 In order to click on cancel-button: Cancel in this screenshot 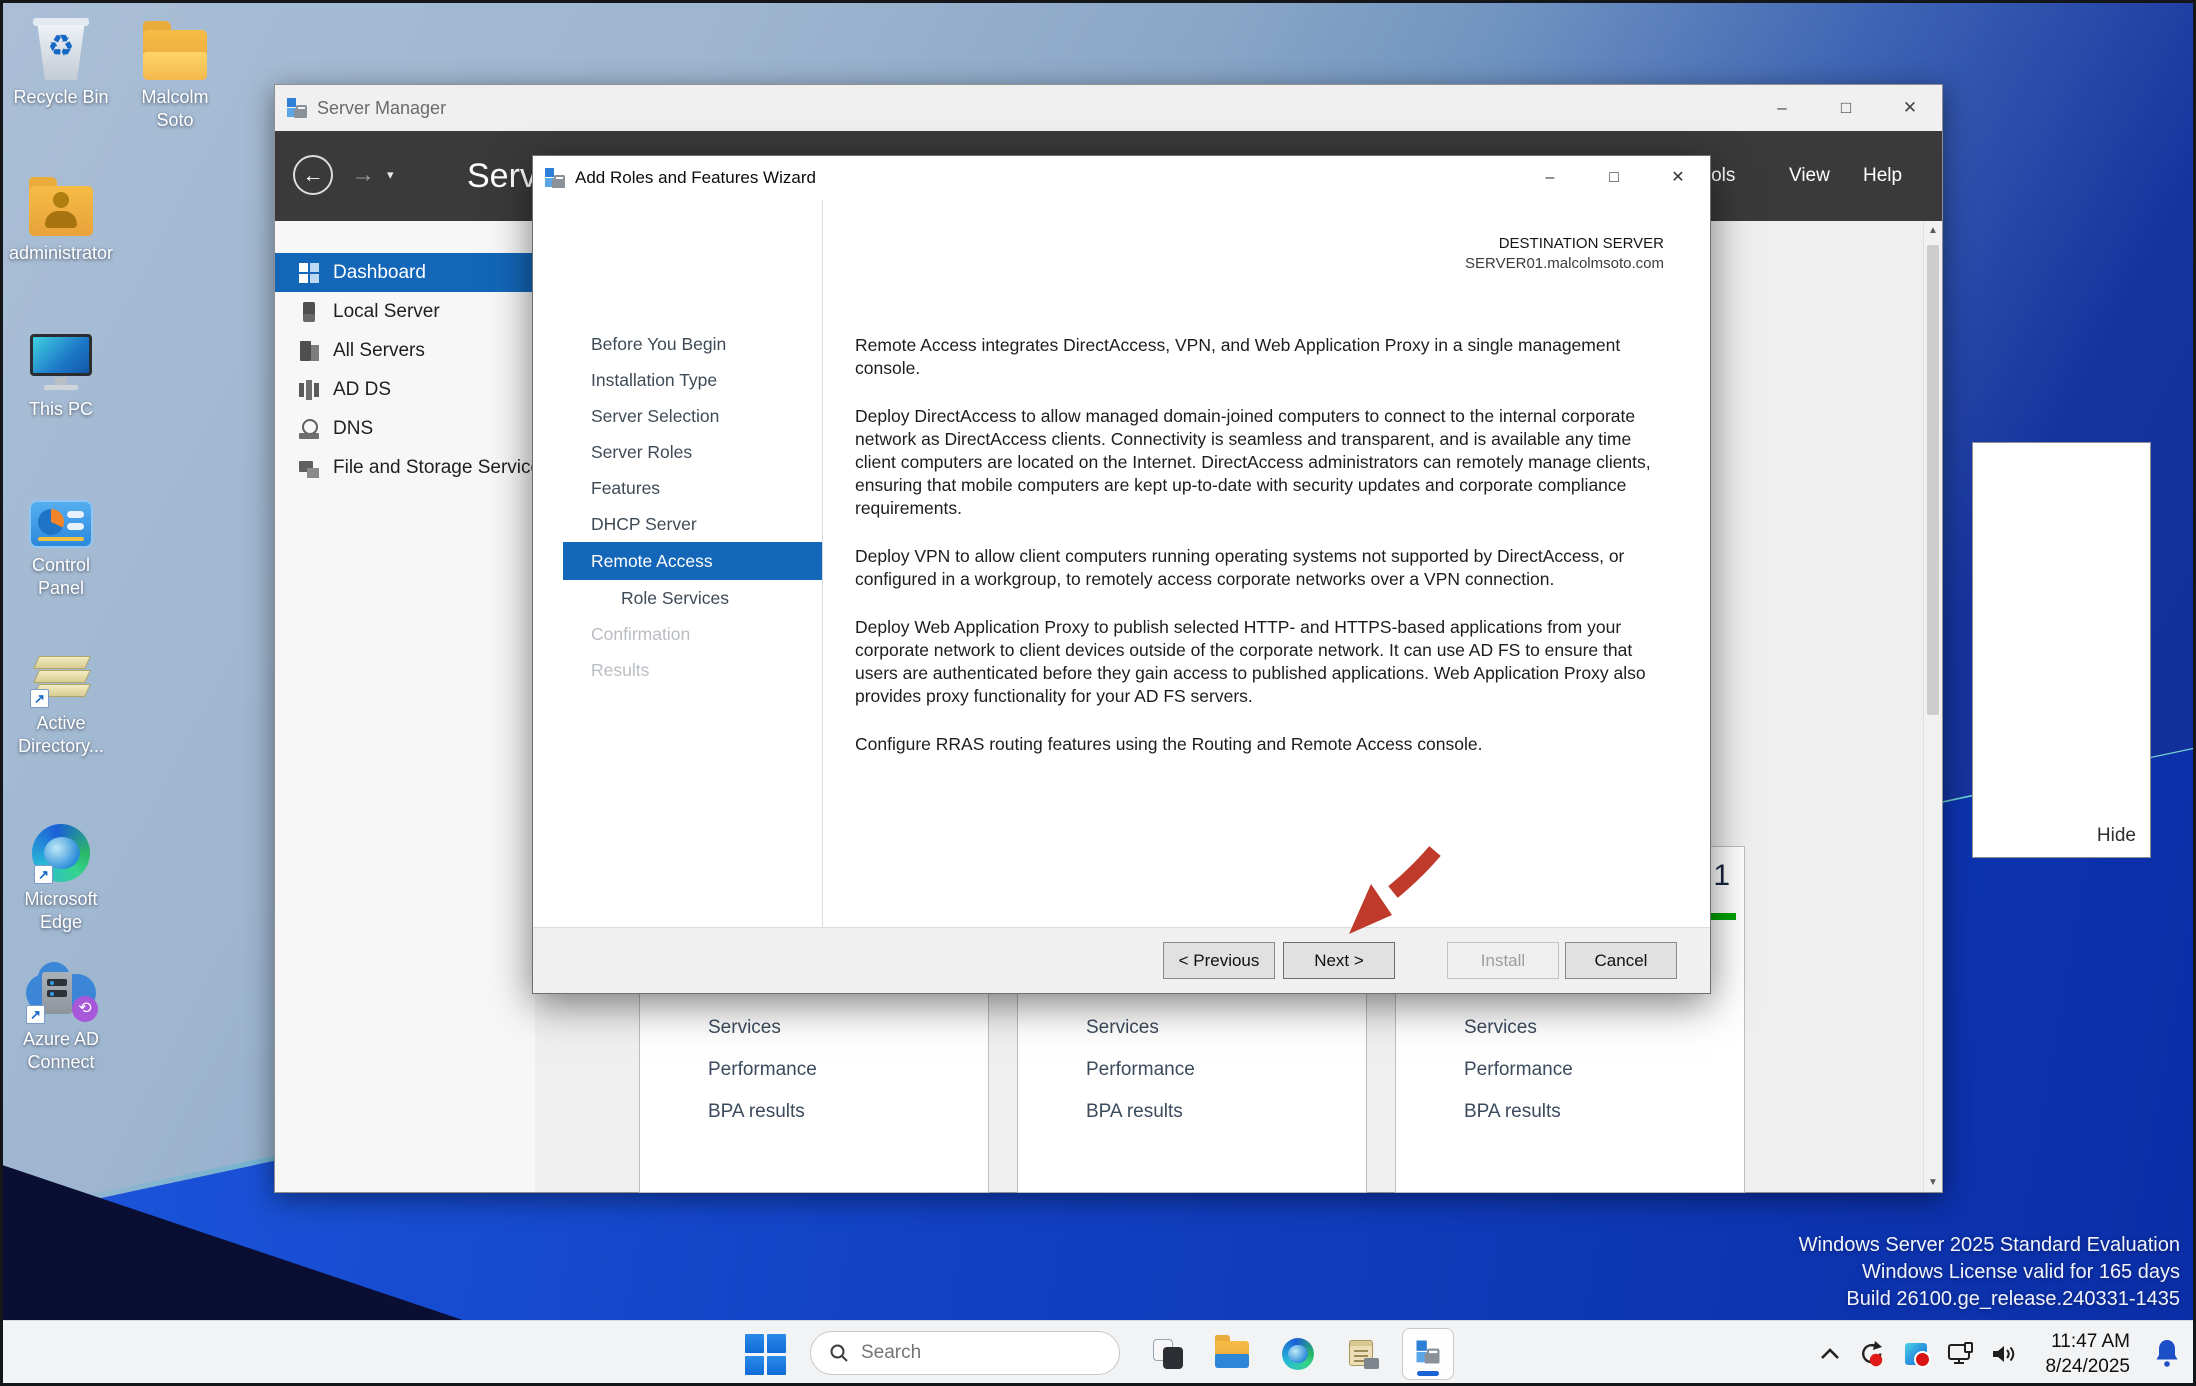, I will do `click(1621, 960)`.